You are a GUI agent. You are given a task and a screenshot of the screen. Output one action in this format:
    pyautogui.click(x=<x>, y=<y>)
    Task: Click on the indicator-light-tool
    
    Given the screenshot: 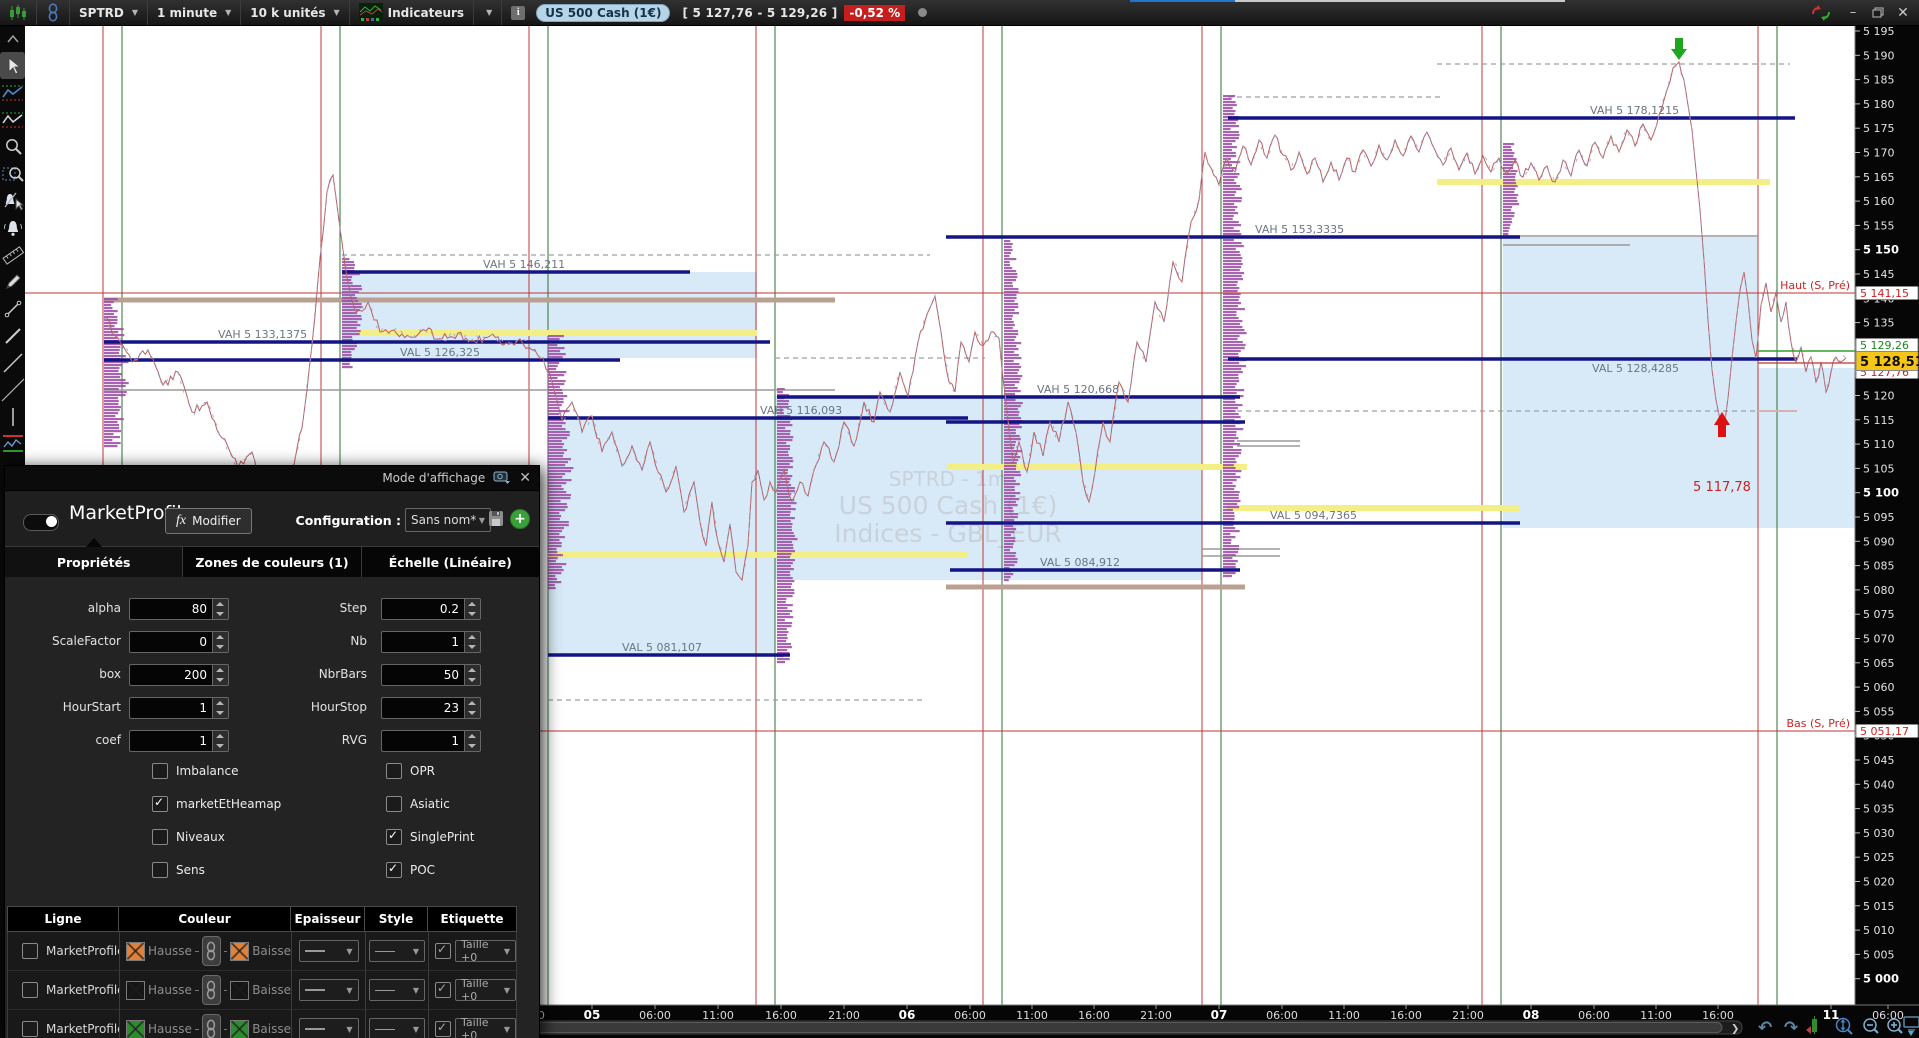 What is the action you would take?
    pyautogui.click(x=12, y=92)
    